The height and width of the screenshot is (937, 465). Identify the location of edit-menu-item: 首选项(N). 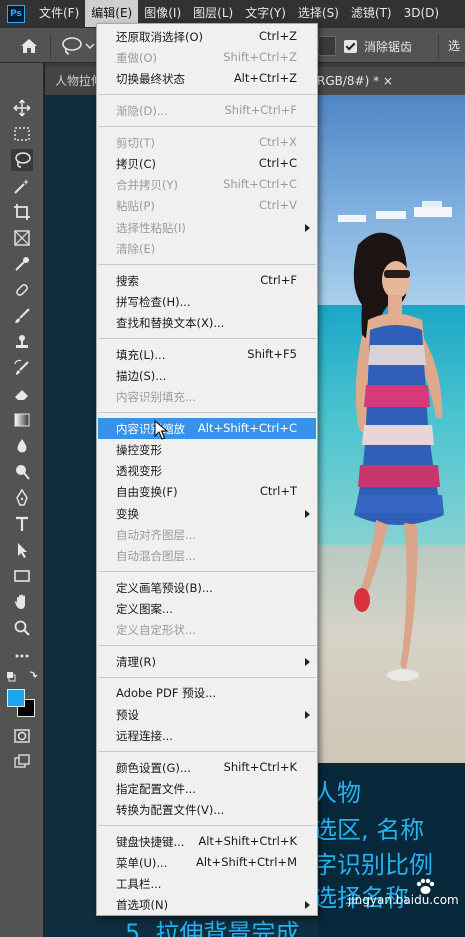
(207, 904).